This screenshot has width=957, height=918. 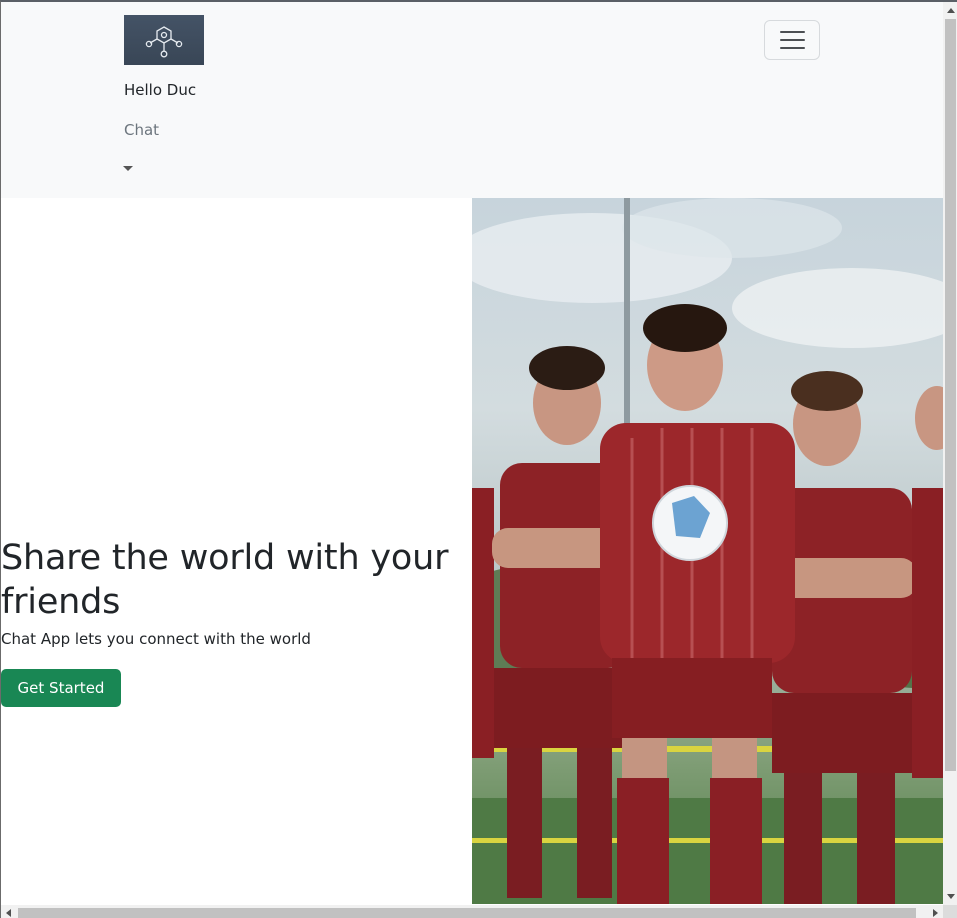 What do you see at coordinates (160, 90) in the screenshot?
I see `user-greeting: Hello Duc` at bounding box center [160, 90].